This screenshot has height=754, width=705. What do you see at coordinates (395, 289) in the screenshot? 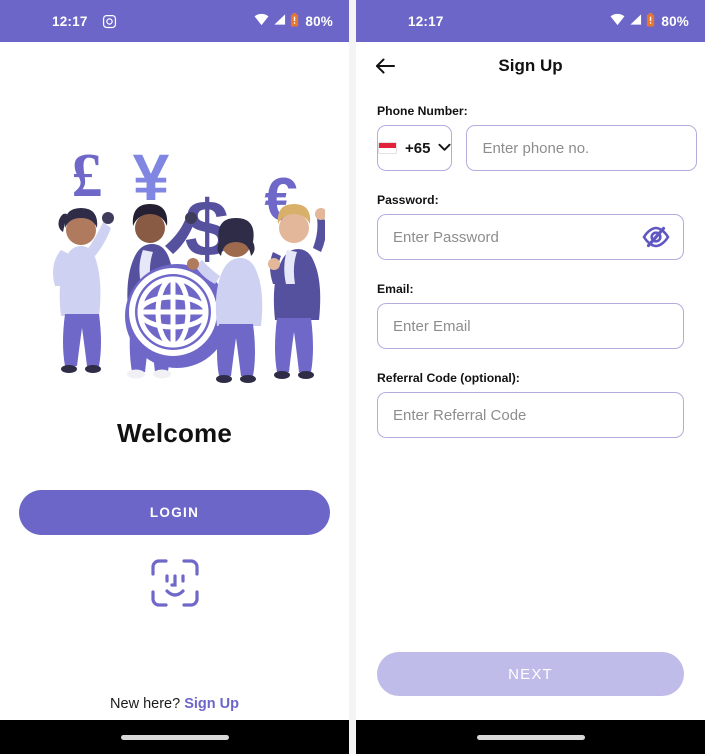
I see `email-label: Email:` at bounding box center [395, 289].